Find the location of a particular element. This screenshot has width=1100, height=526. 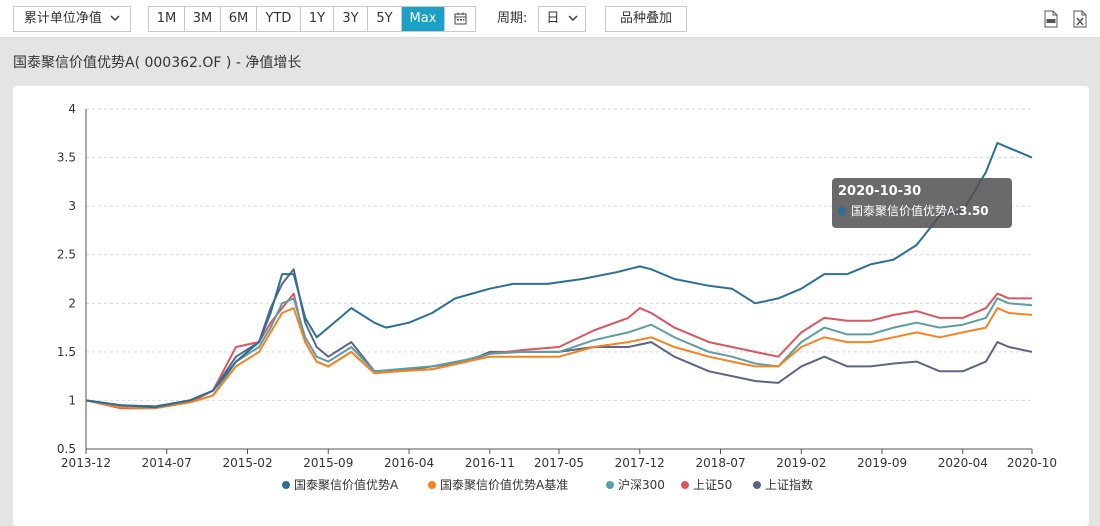

y-tick-label: 3.5 is located at coordinates (66, 158).